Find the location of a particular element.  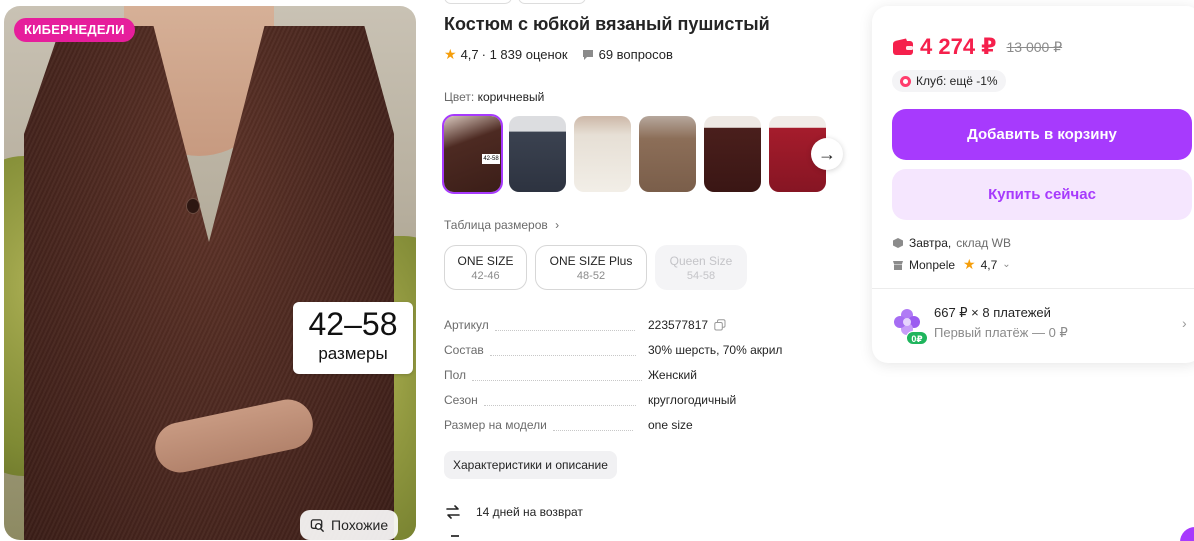

installment-sub: Первый платёж — 0 ₽ is located at coordinates (1001, 332).